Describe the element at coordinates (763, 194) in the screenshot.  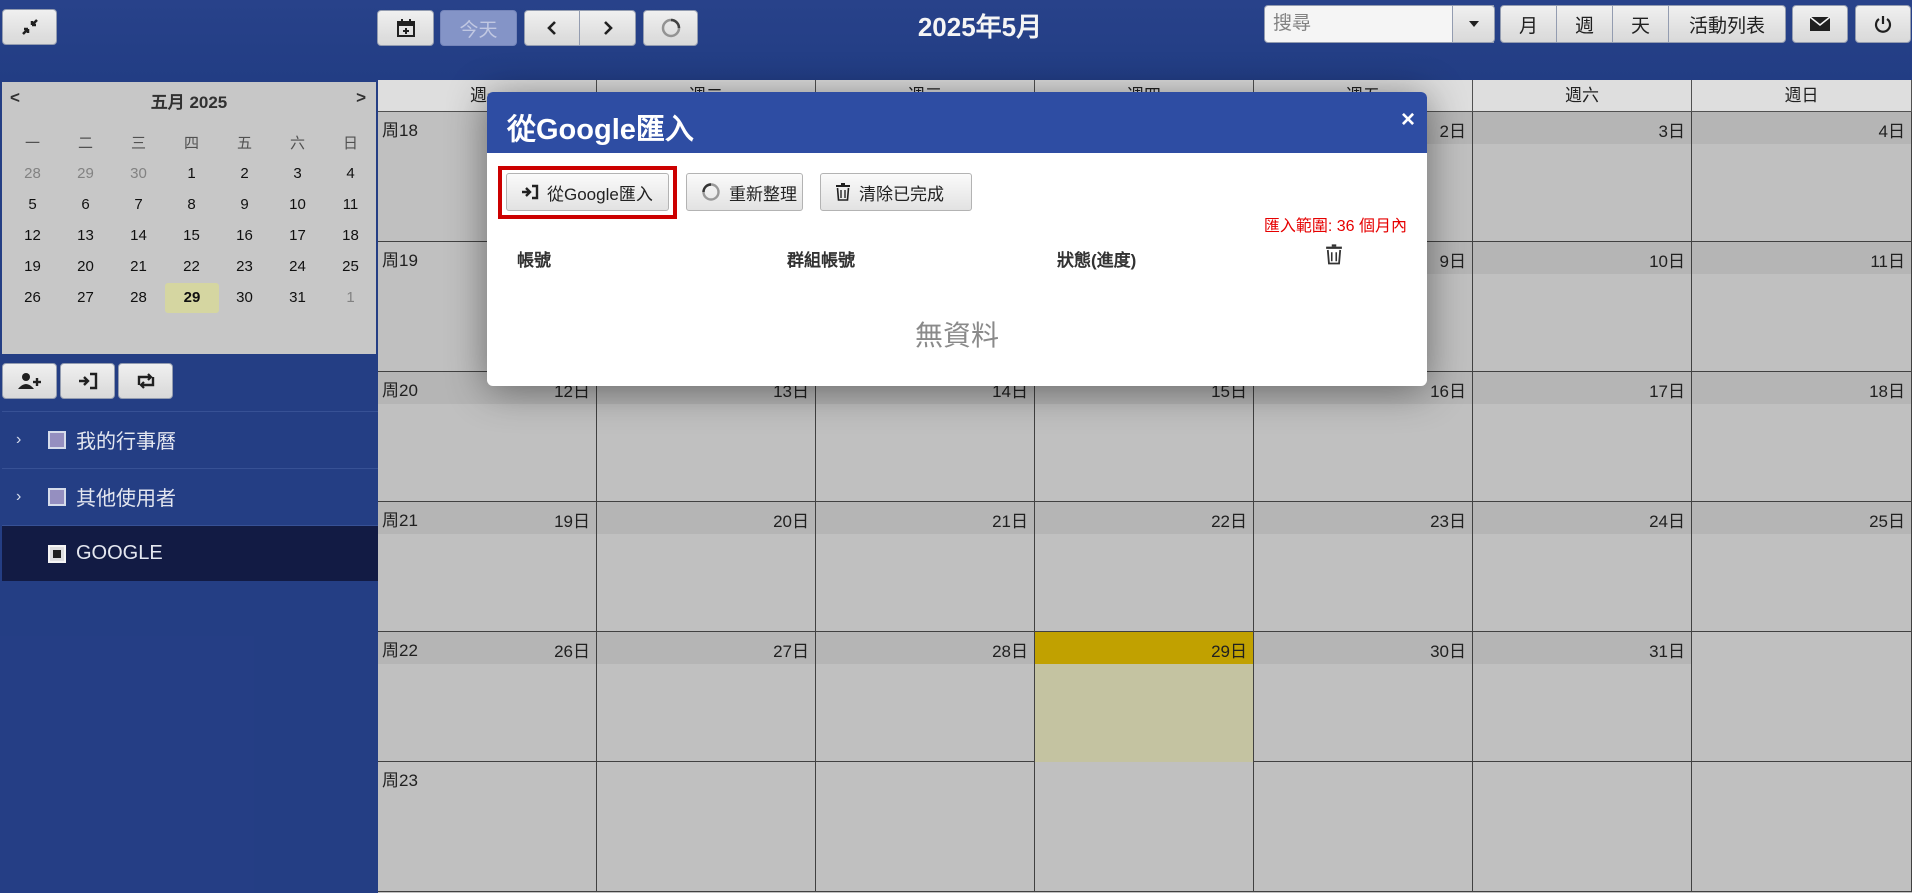
I see `button-label: 重新整理` at that location.